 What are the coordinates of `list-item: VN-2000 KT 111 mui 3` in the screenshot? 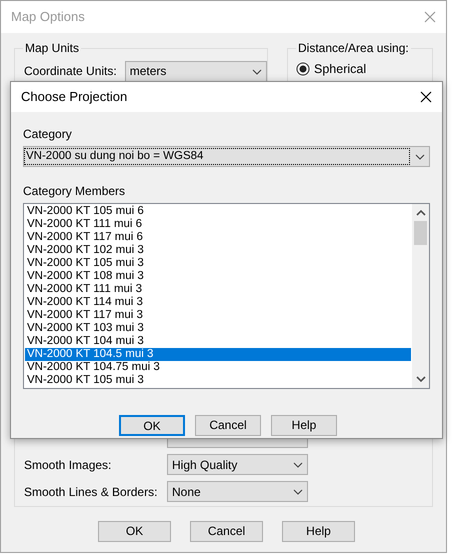 It's located at (218, 289).